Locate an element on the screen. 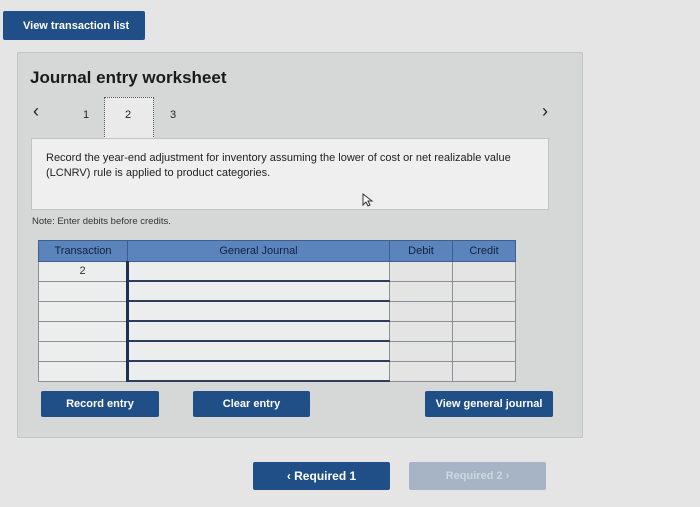 Image resolution: width=700 pixels, height=507 pixels. required-1-button: ‹ Required 1 is located at coordinates (321, 476).